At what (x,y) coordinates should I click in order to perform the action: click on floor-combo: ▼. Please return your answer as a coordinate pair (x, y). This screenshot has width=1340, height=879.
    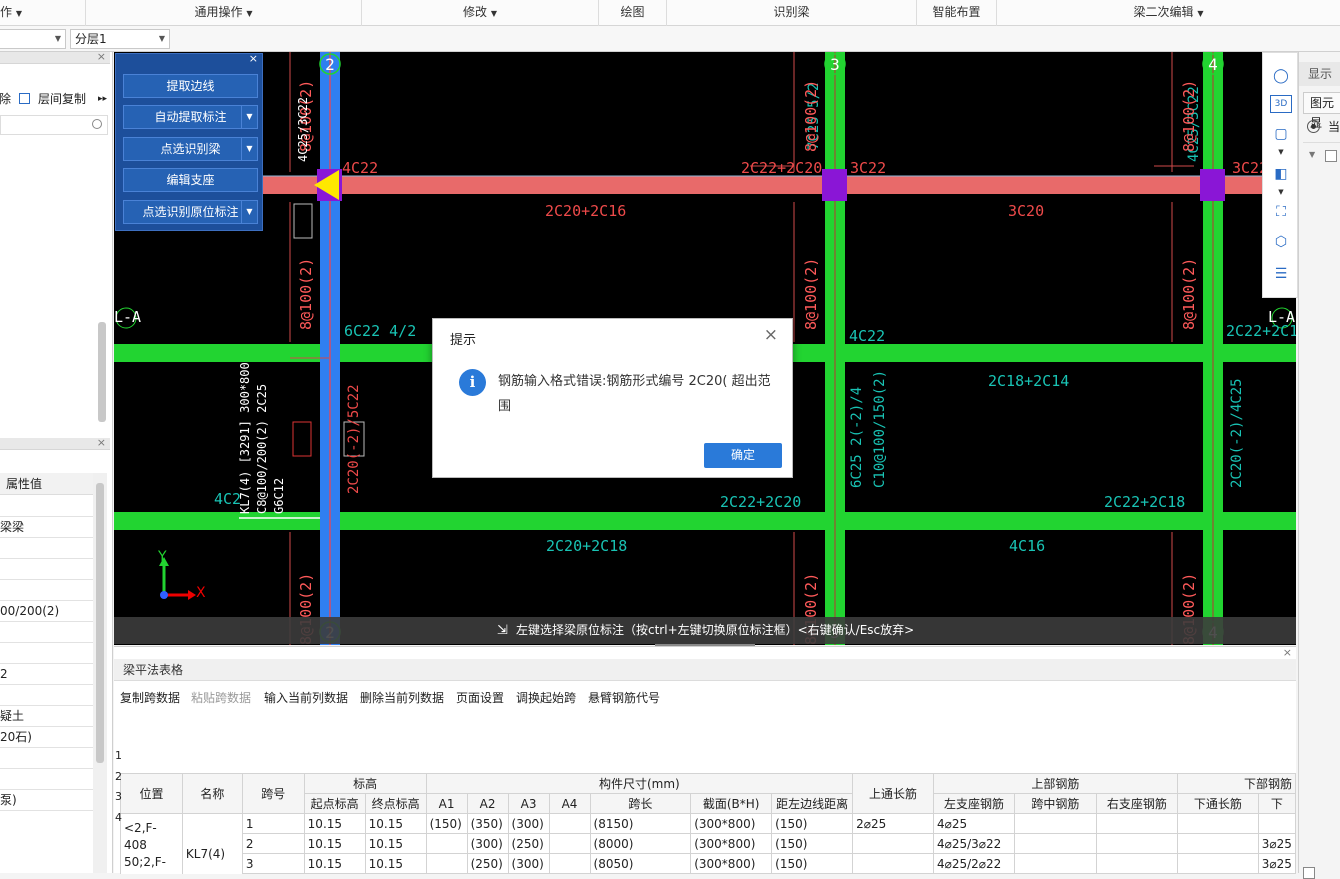
    Looking at the image, I should click on (33, 39).